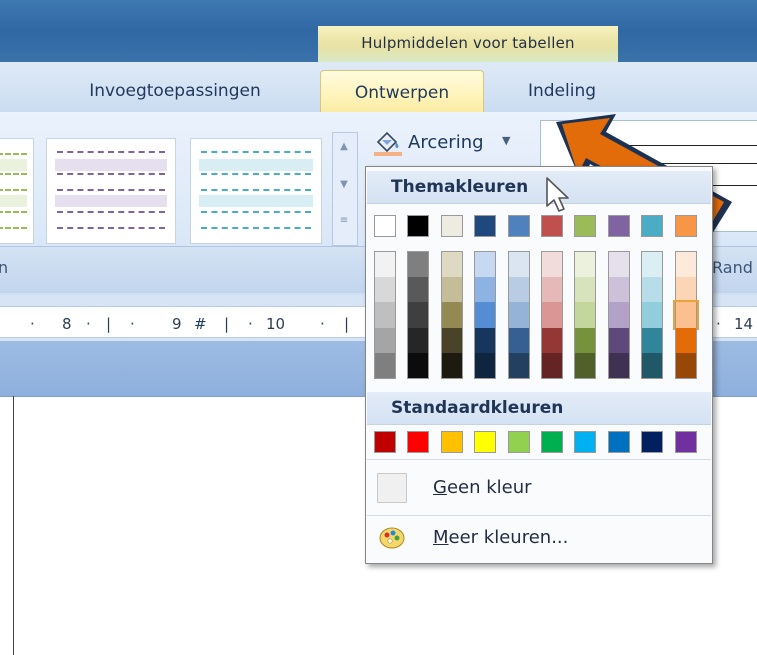  Describe the element at coordinates (477, 408) in the screenshot. I see `standard-colors-header-label: Standaardkleuren` at that location.